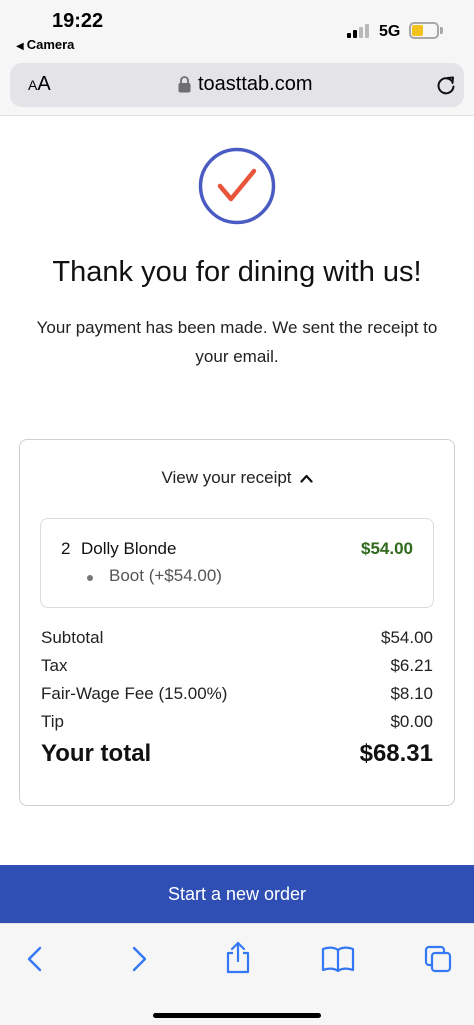  What do you see at coordinates (237, 694) in the screenshot?
I see `fee-row: Fair-Wage Fee (15.00%) $8.10` at bounding box center [237, 694].